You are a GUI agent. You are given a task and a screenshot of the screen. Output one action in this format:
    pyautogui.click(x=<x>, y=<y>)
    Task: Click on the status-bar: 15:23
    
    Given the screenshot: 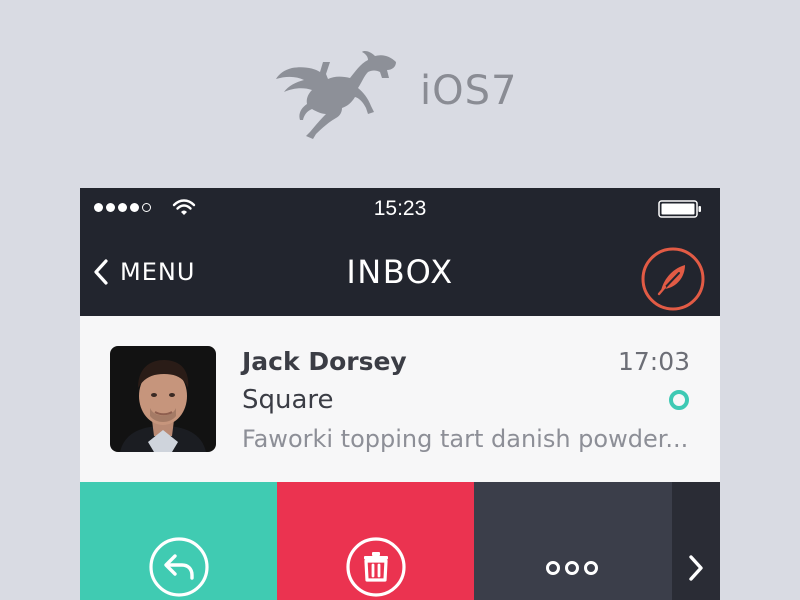 What is the action you would take?
    pyautogui.click(x=400, y=209)
    